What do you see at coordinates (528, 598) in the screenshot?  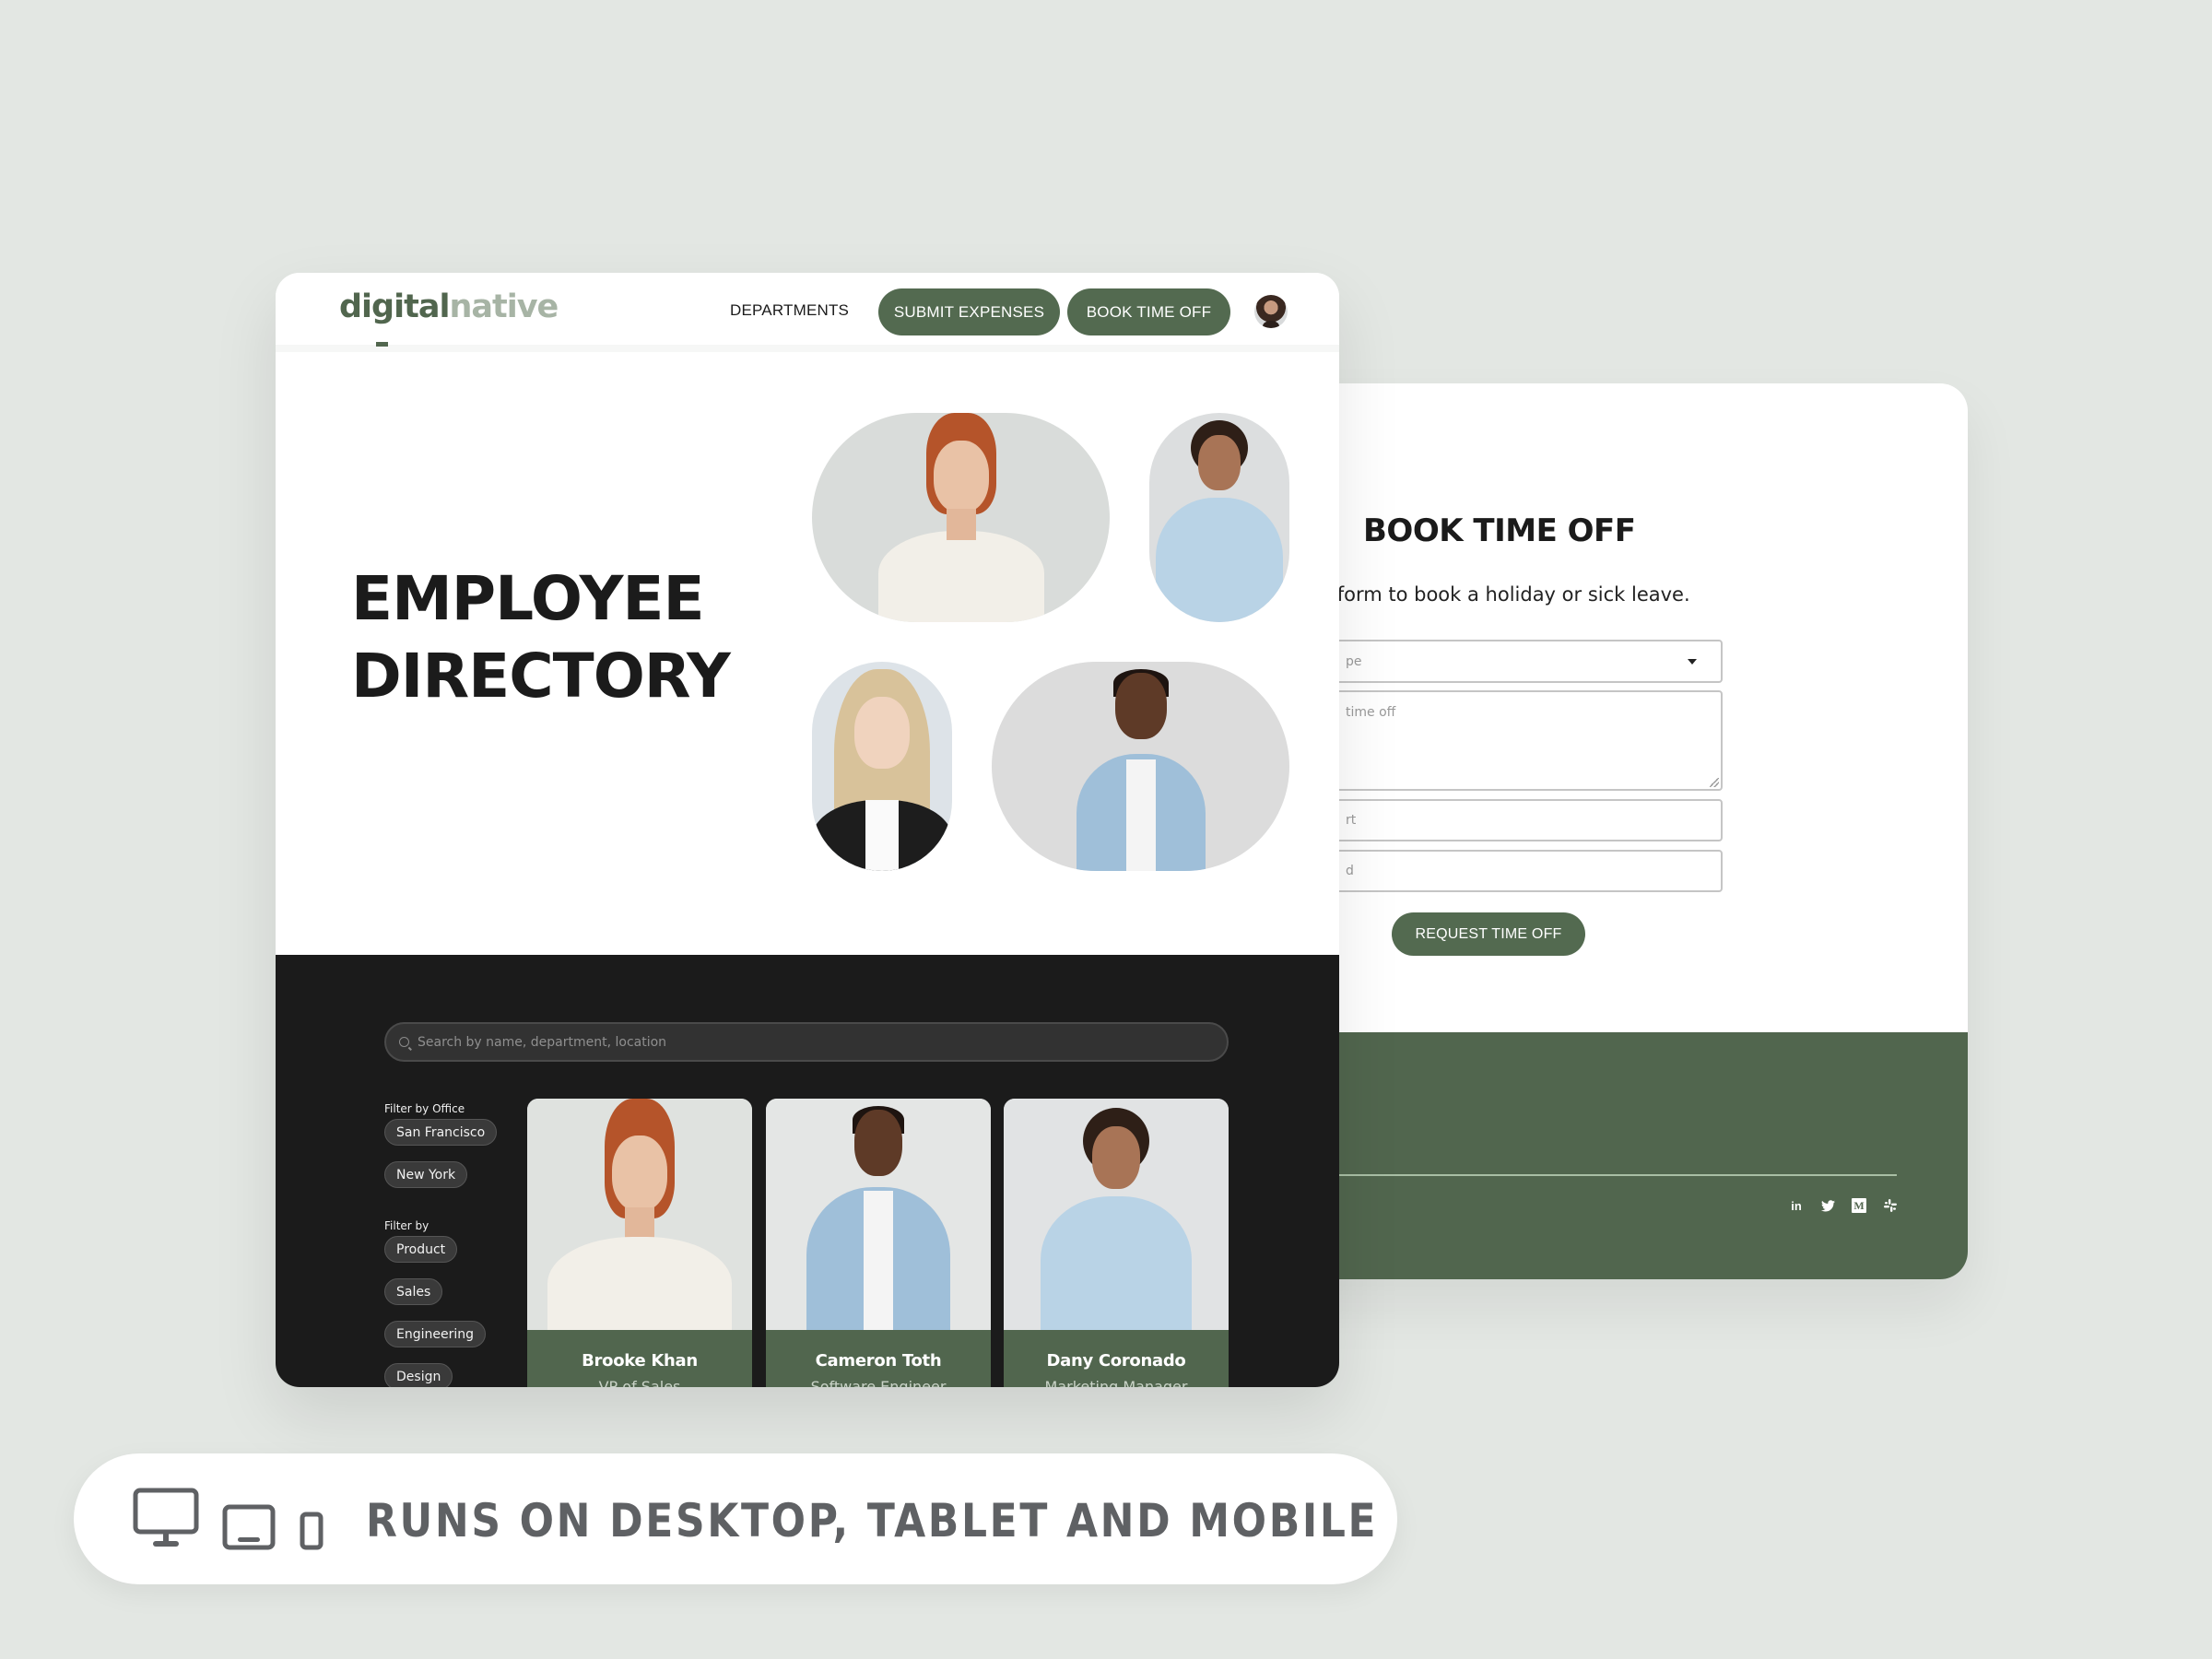 I see `page-title-line-1: EMPLOYEE` at bounding box center [528, 598].